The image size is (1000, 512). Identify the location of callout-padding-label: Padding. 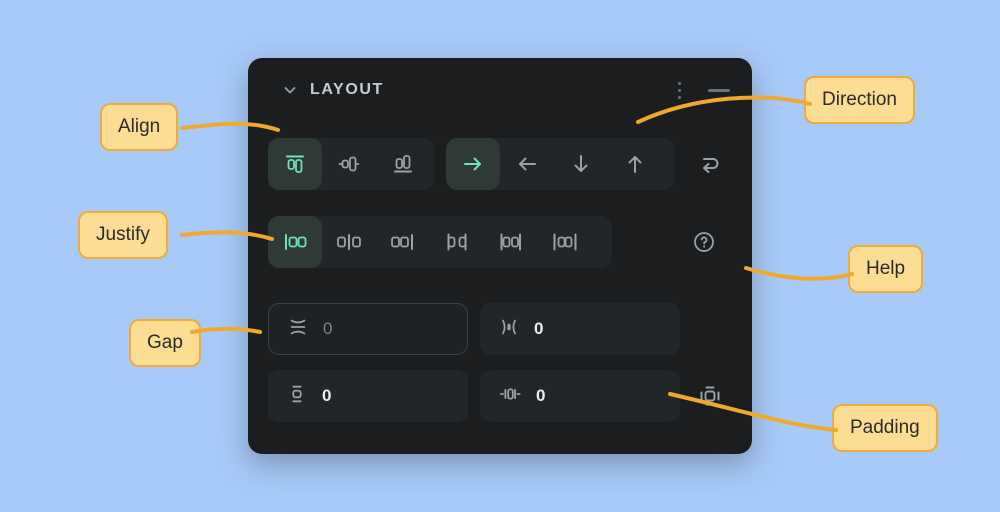
(885, 427).